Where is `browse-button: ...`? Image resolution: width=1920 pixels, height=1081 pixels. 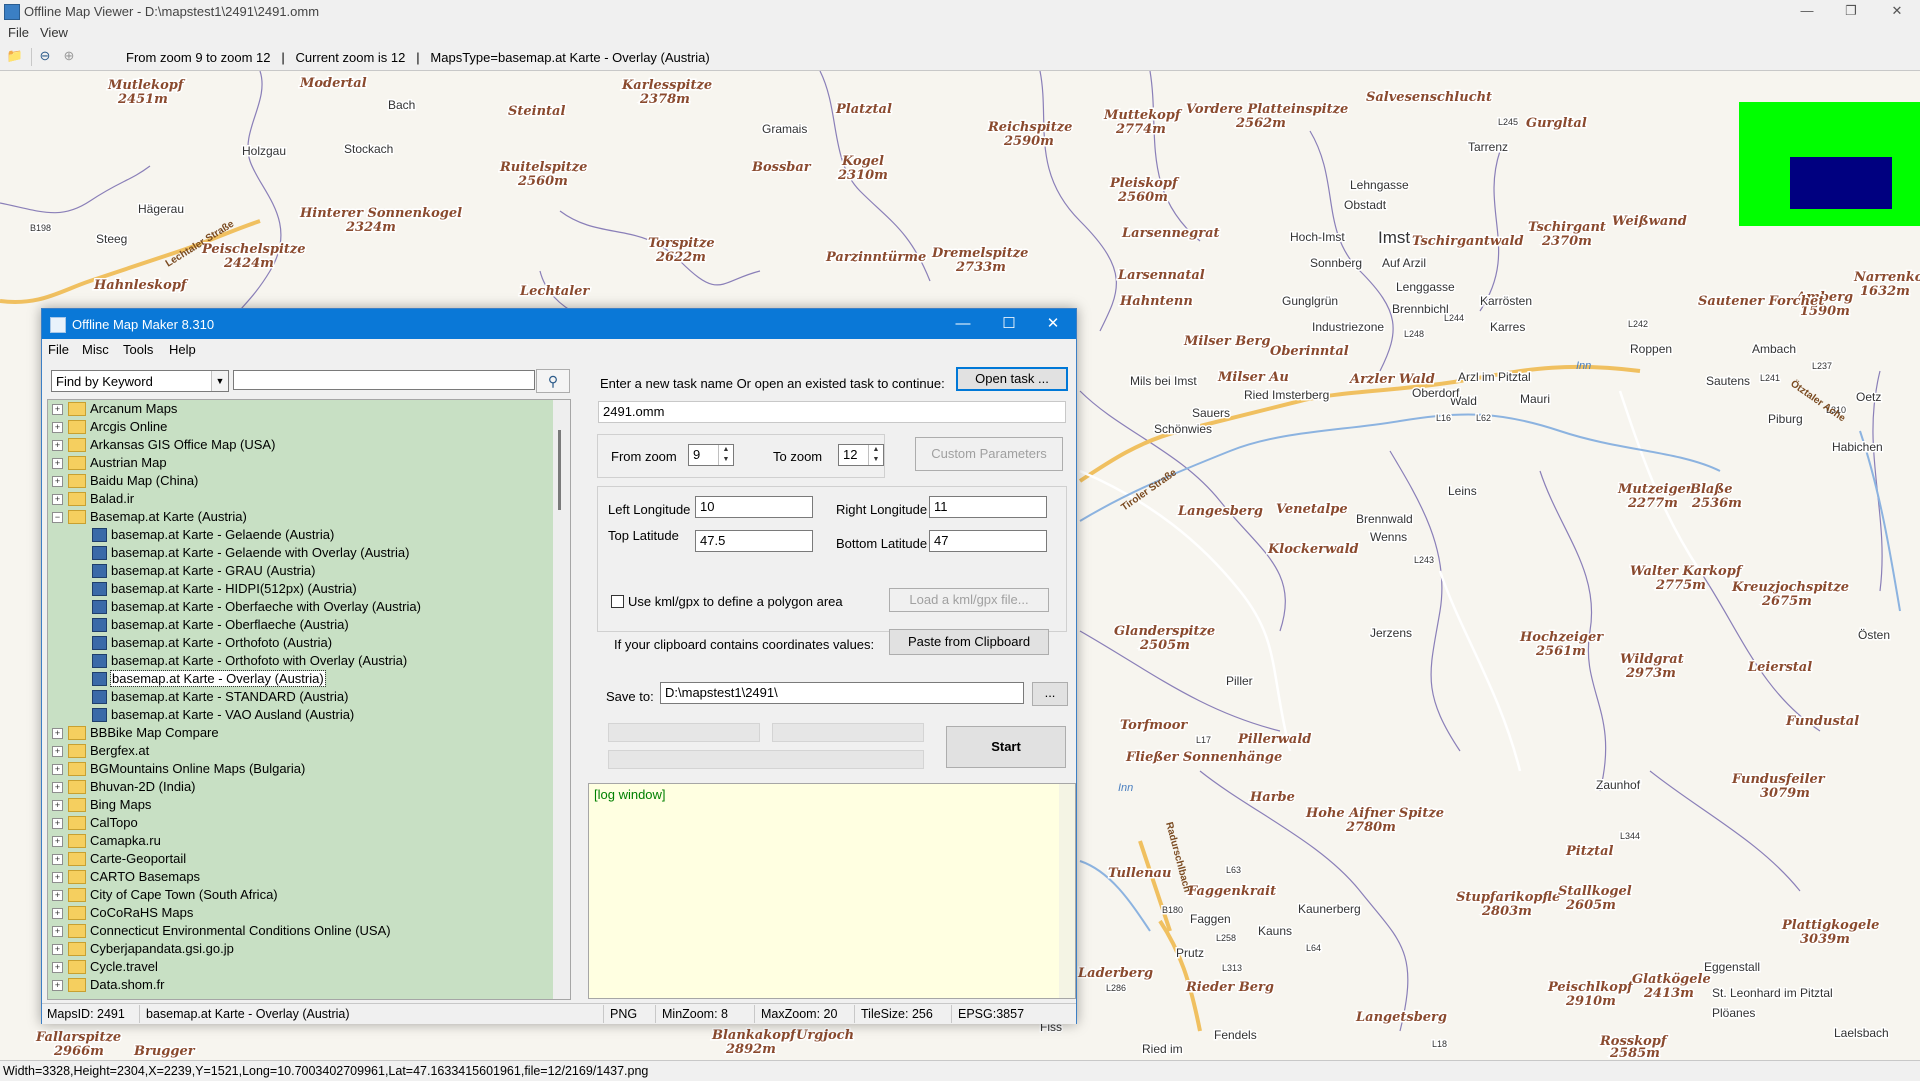
browse-button: ... is located at coordinates (1050, 694).